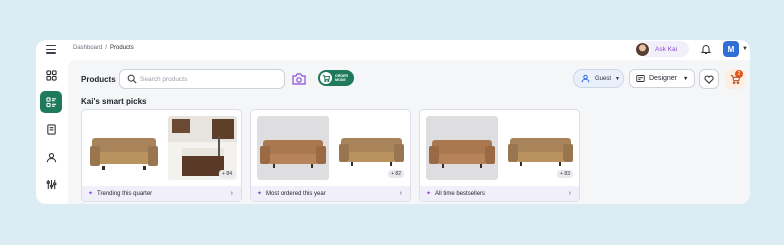 Image resolution: width=784 pixels, height=245 pixels. I want to click on sofa-image: + 82, so click(371, 148).